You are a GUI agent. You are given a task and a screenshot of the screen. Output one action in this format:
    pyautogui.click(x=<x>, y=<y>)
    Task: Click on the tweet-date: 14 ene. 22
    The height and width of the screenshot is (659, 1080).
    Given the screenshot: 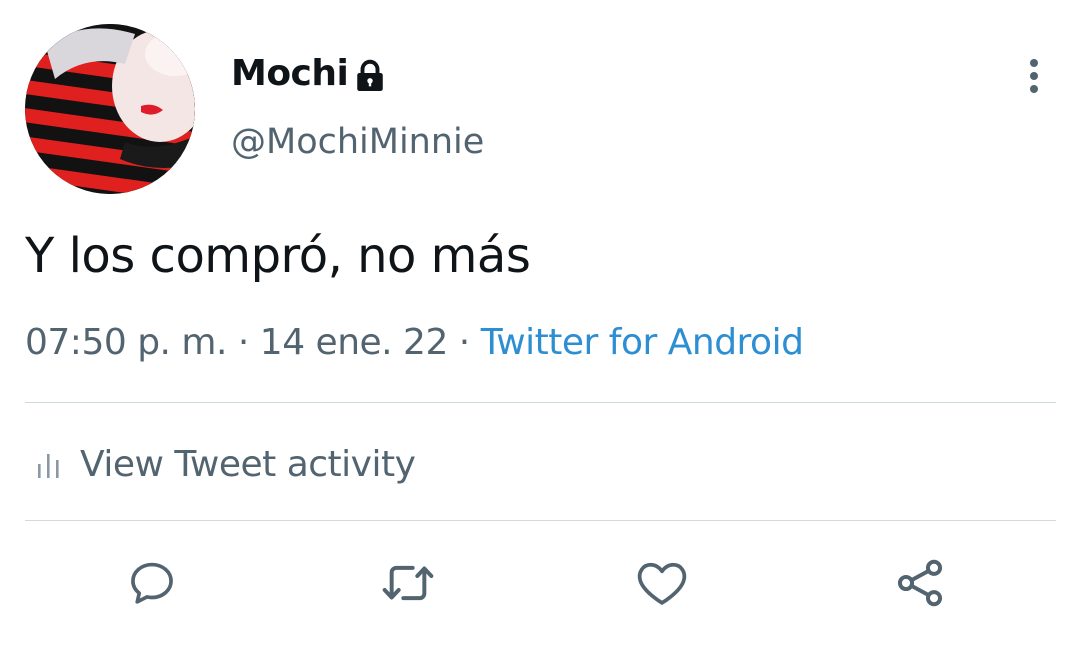 What is the action you would take?
    pyautogui.click(x=354, y=342)
    